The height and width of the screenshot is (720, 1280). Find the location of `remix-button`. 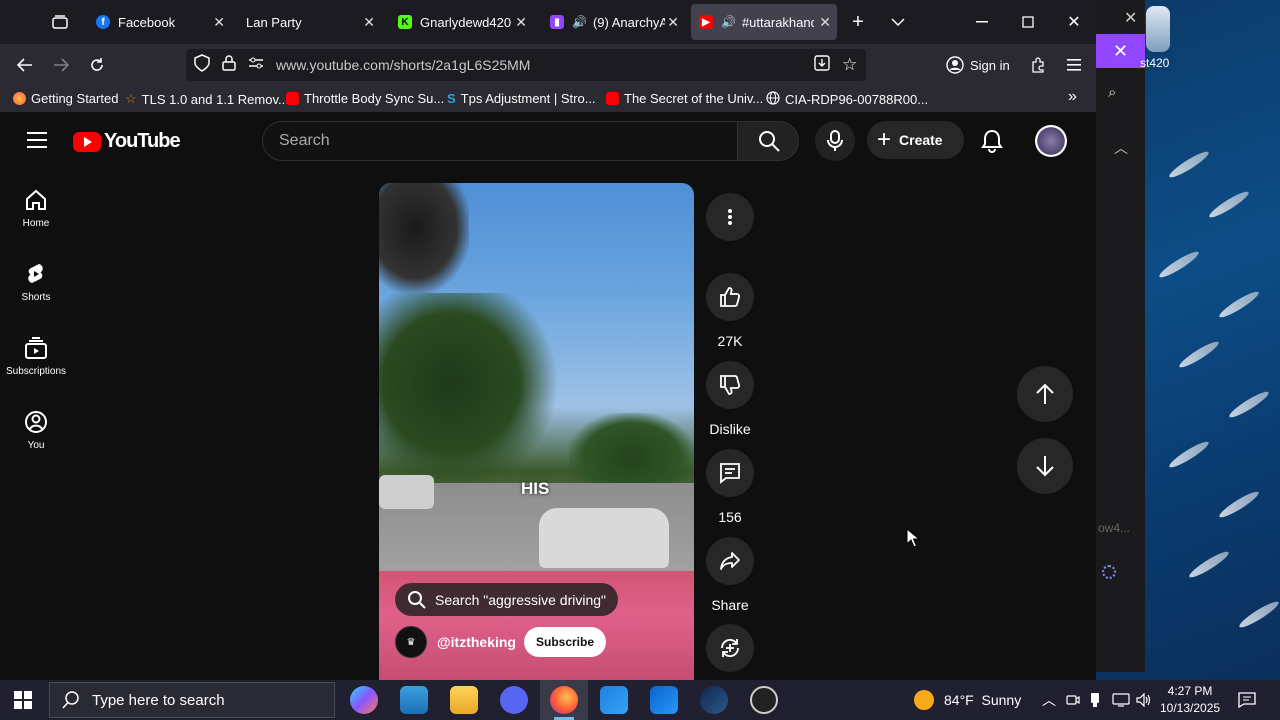

remix-button is located at coordinates (730, 648).